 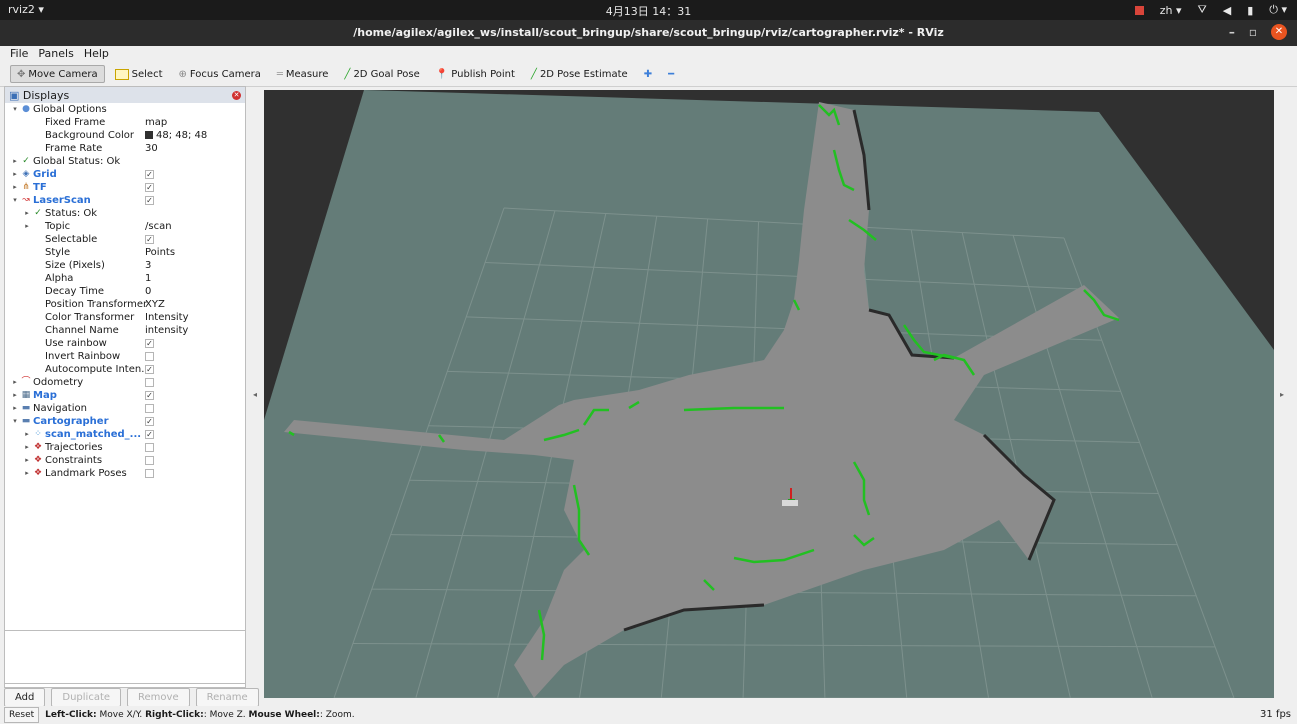 What do you see at coordinates (648, 74) in the screenshot?
I see `add-tool-button: ✚` at bounding box center [648, 74].